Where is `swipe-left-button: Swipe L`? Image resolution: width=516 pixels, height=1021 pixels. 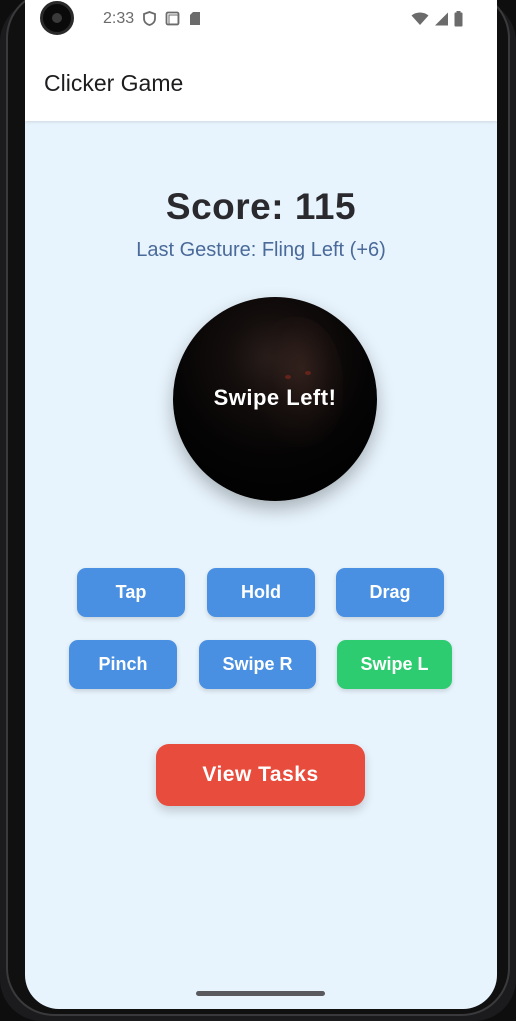 swipe-left-button: Swipe L is located at coordinates (394, 664).